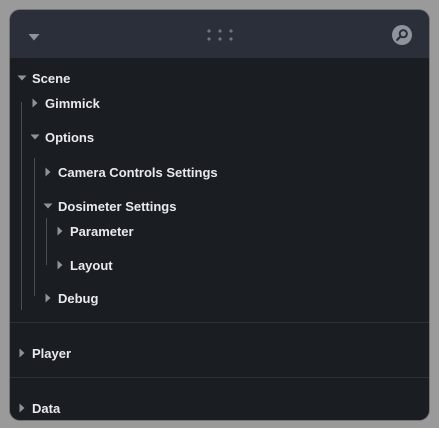 Image resolution: width=439 pixels, height=428 pixels. What do you see at coordinates (70, 137) in the screenshot?
I see `tree-item-label: Options` at bounding box center [70, 137].